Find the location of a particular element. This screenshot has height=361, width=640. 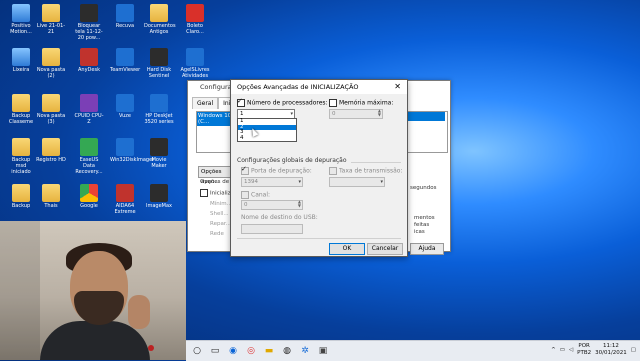

chevron-up-icon: ^ is located at coordinates (553, 350).